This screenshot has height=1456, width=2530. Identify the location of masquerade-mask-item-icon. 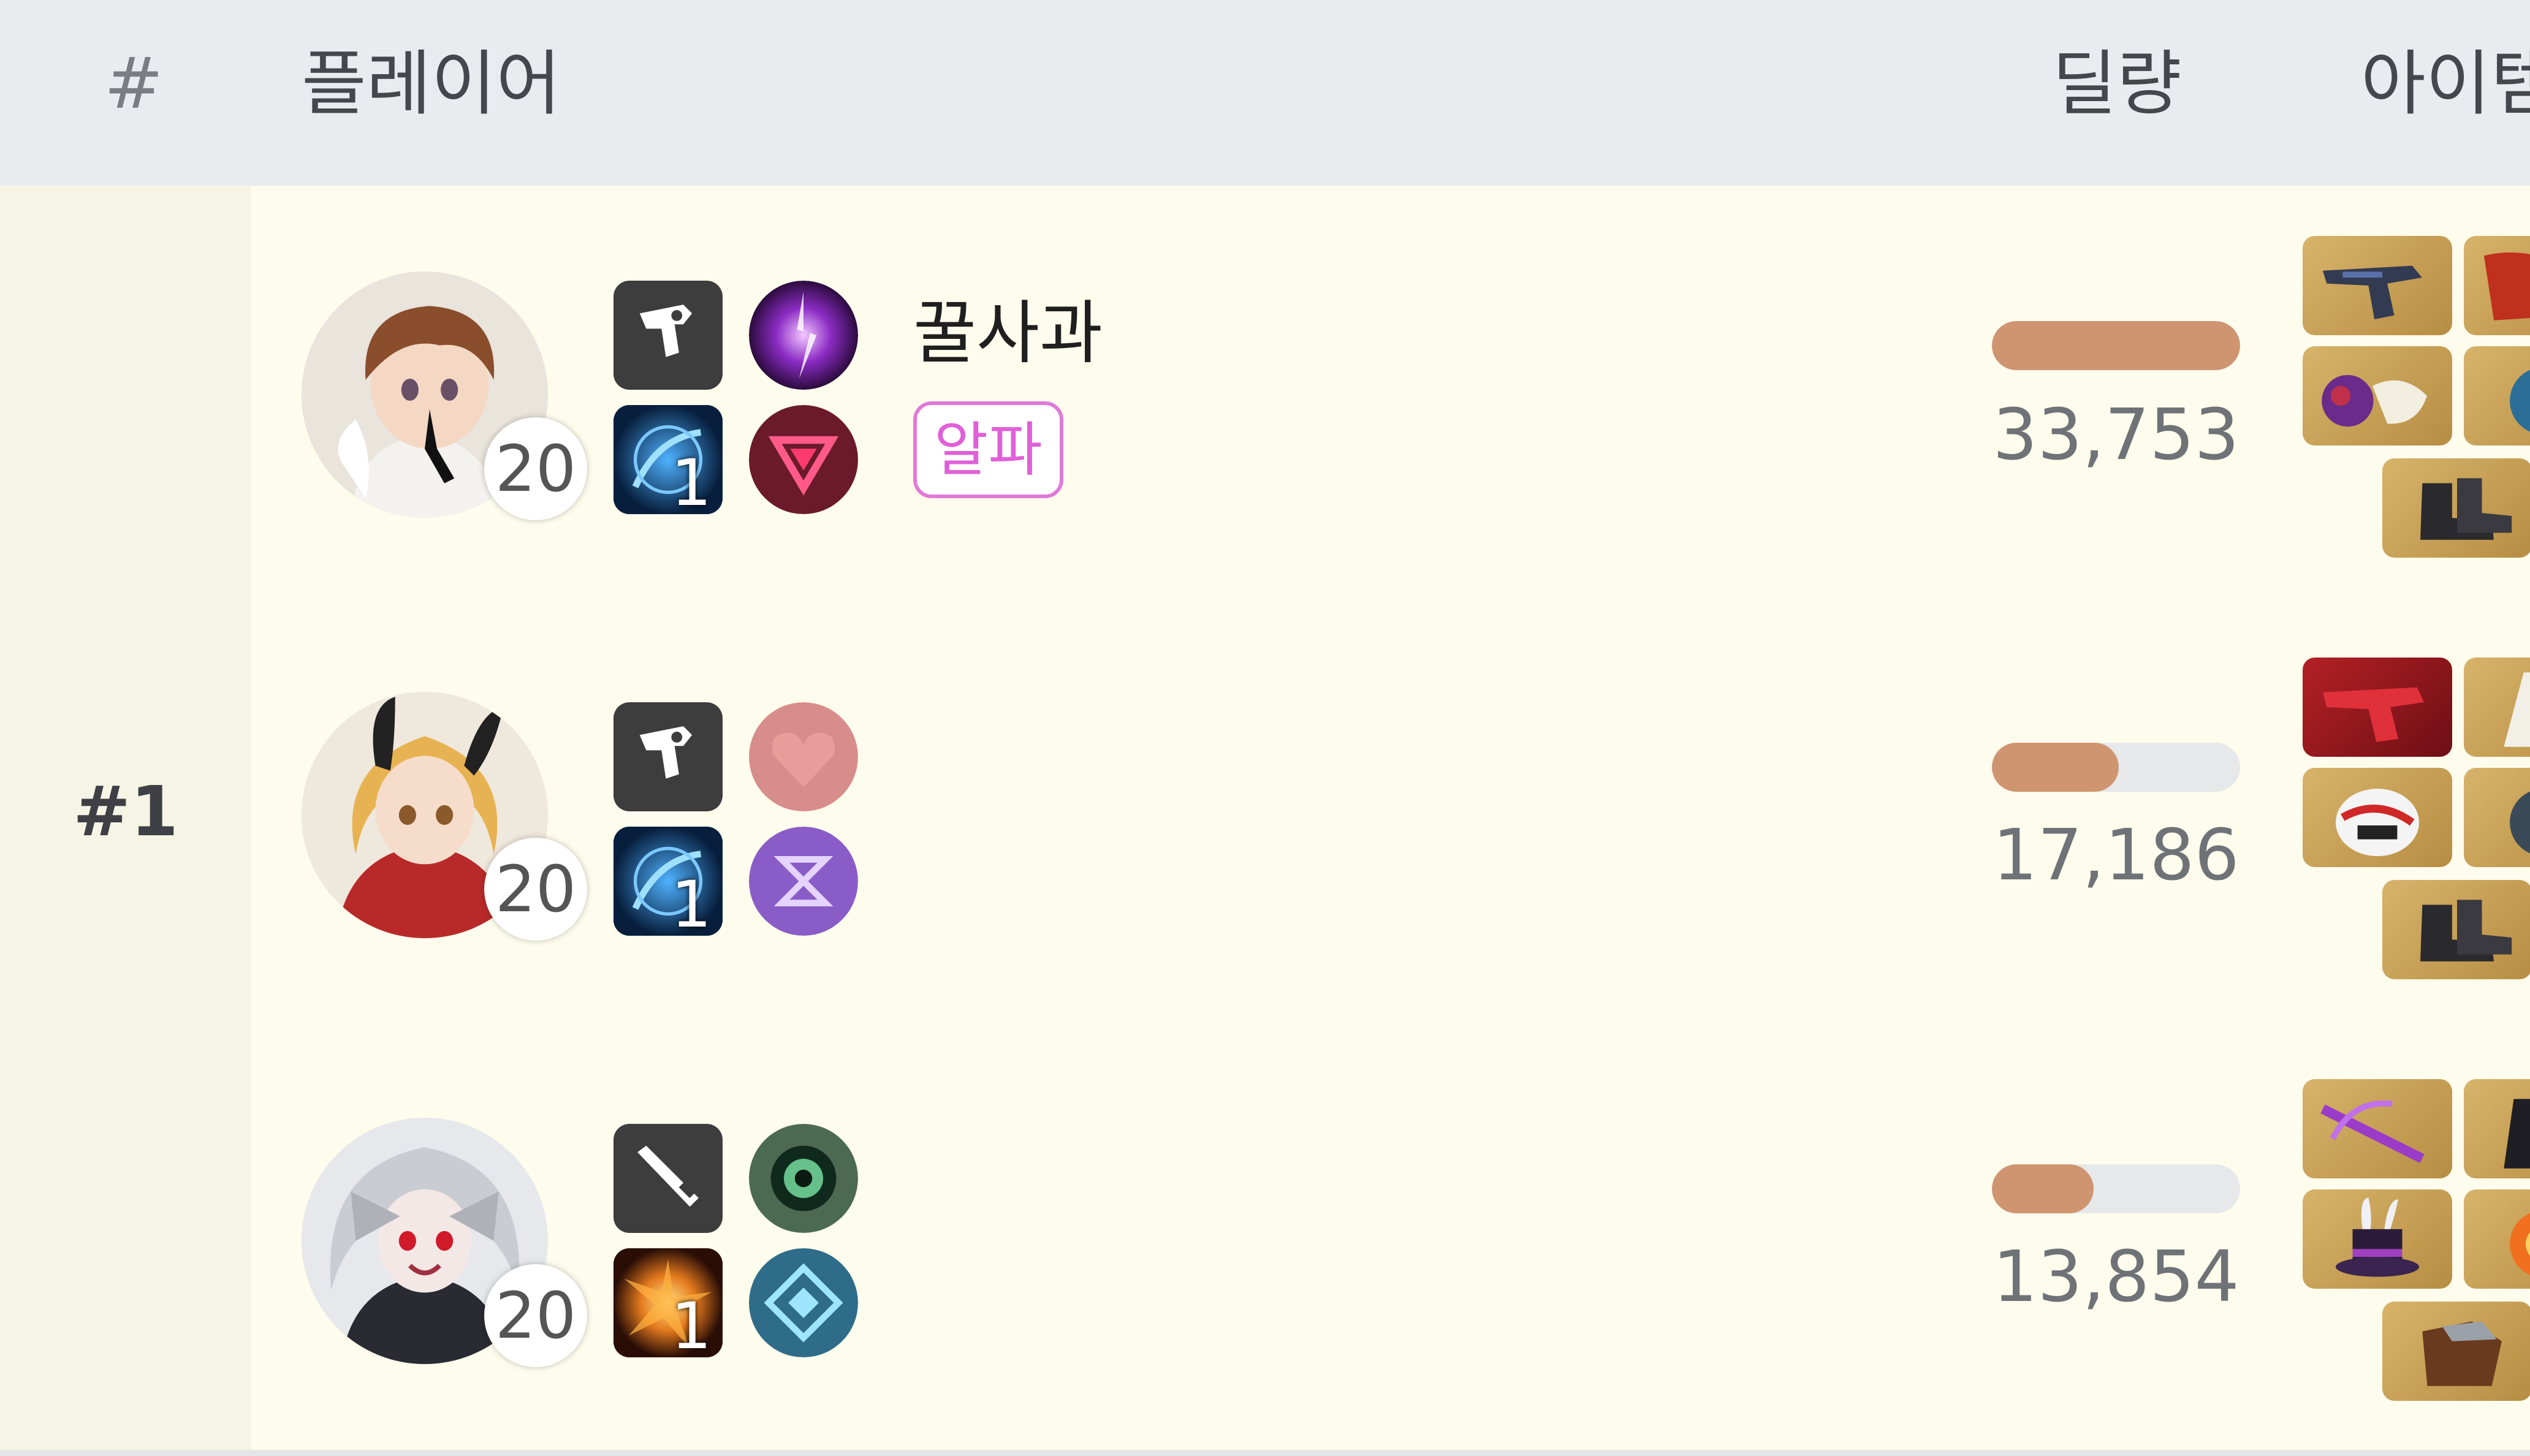
(2377, 396).